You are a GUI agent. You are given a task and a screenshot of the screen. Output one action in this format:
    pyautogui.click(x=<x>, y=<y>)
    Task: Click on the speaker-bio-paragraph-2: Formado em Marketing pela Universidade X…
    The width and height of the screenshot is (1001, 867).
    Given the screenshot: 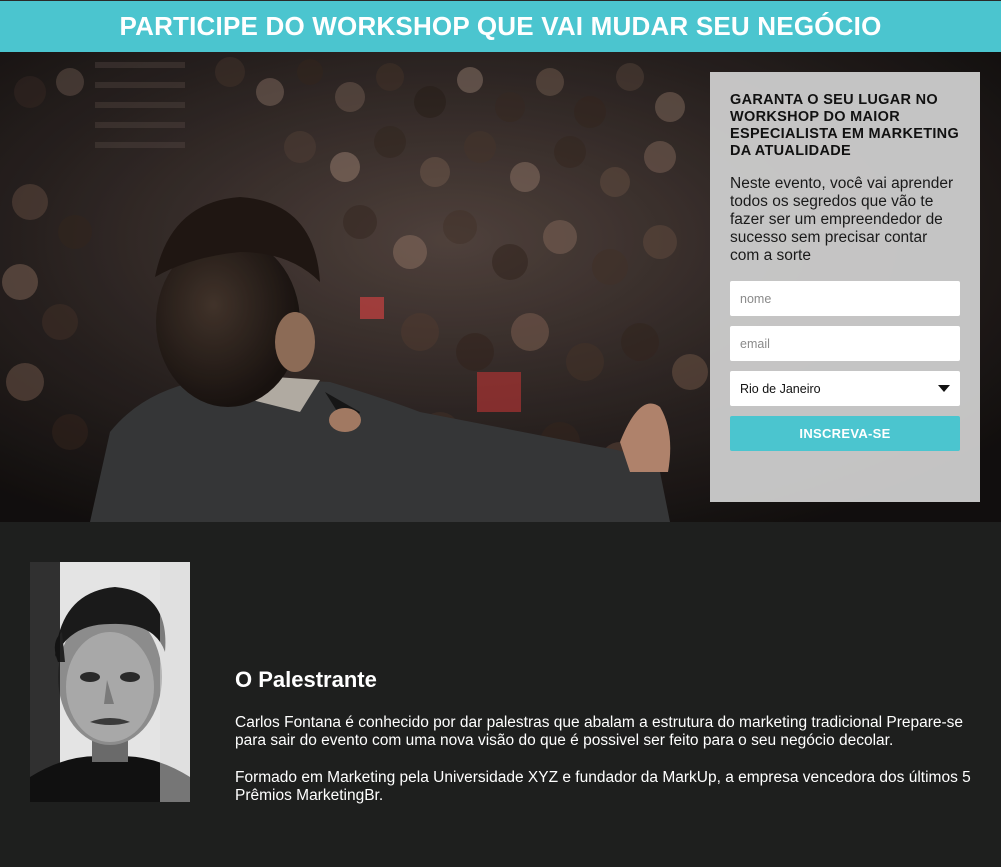 What is the action you would take?
    pyautogui.click(x=603, y=786)
    